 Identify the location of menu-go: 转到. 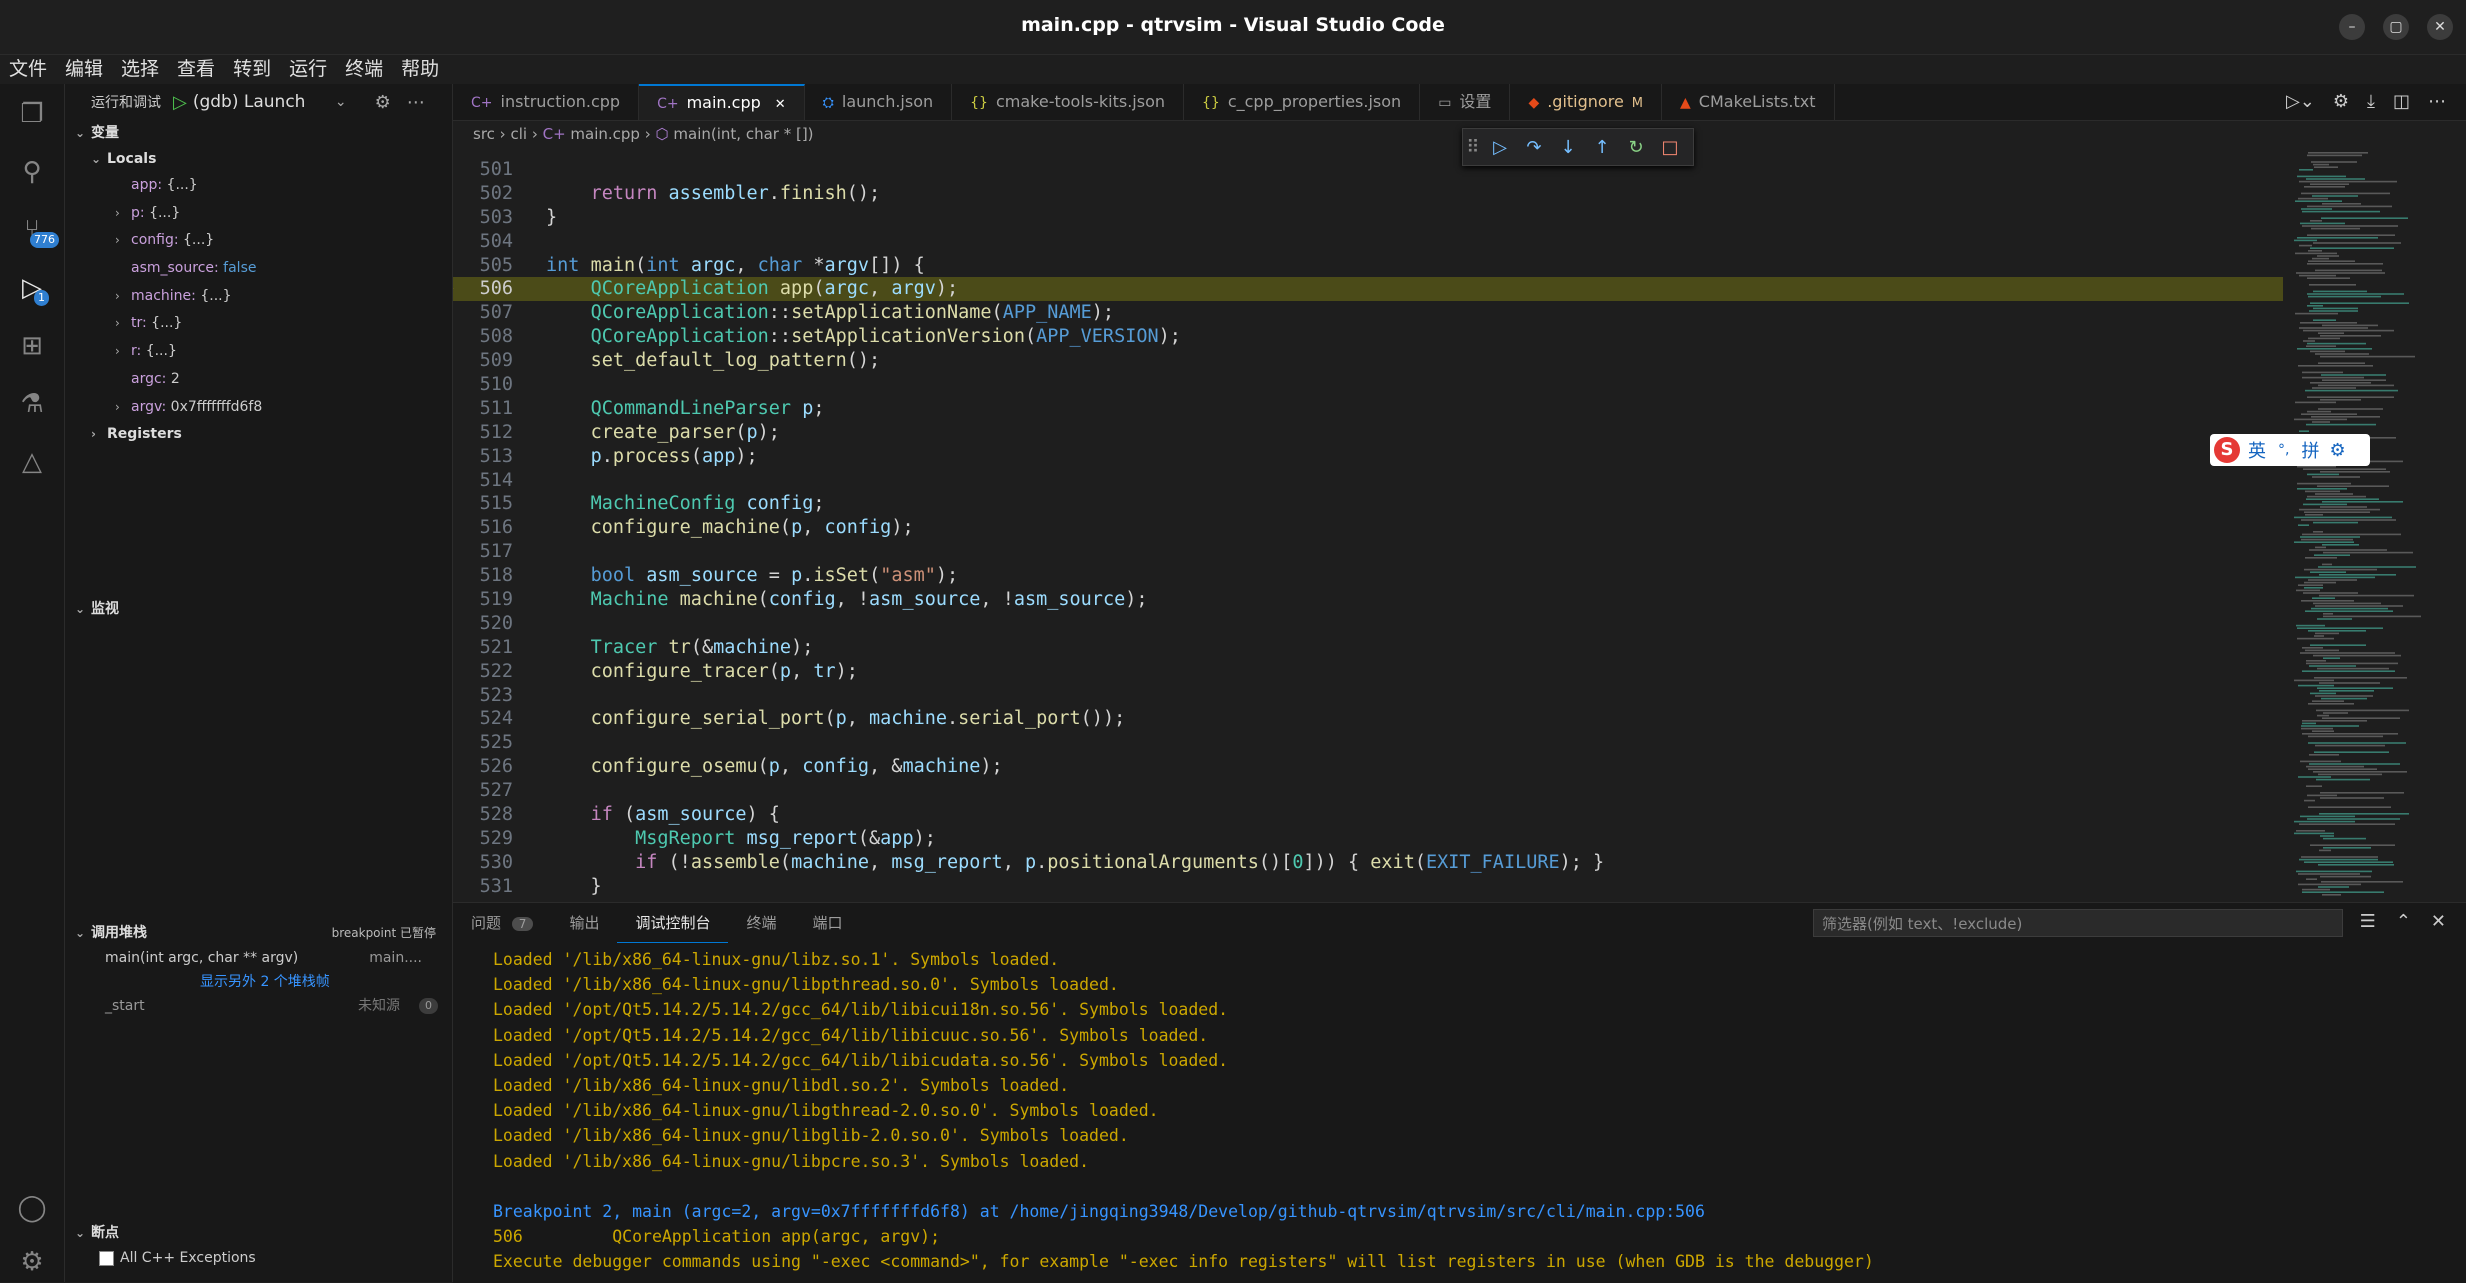
(252, 69).